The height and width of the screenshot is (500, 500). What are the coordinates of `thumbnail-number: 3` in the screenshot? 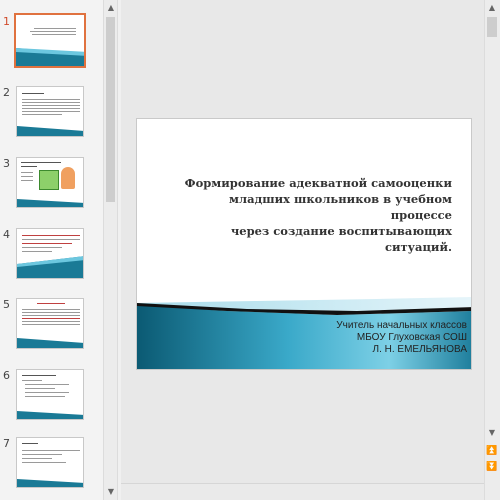 It's located at (6, 163).